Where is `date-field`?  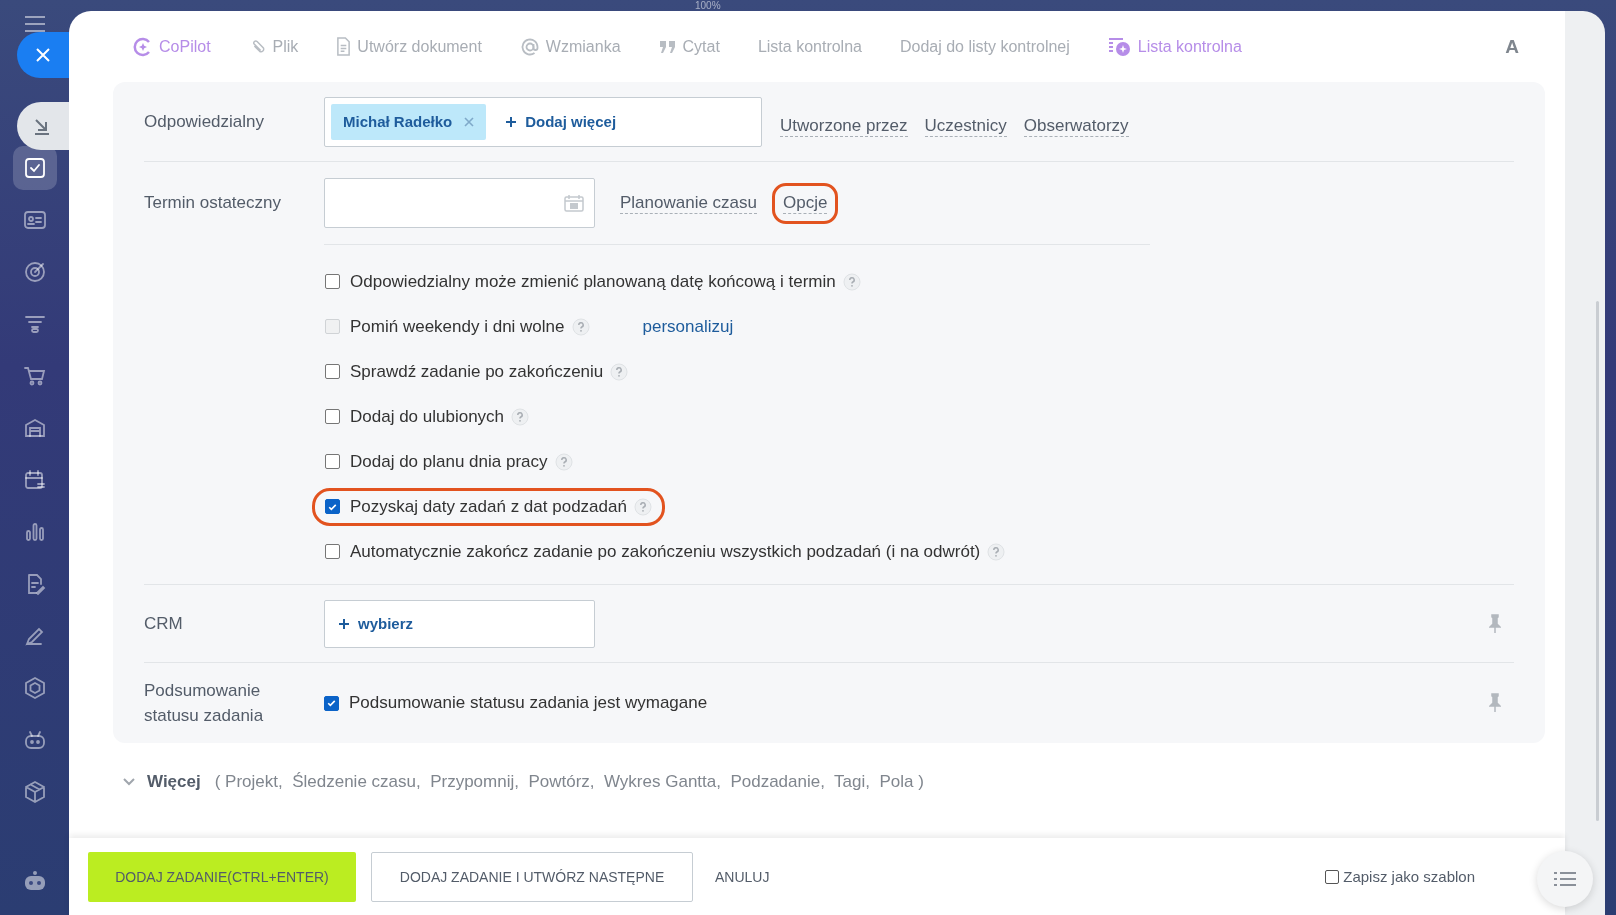 date-field is located at coordinates (459, 203).